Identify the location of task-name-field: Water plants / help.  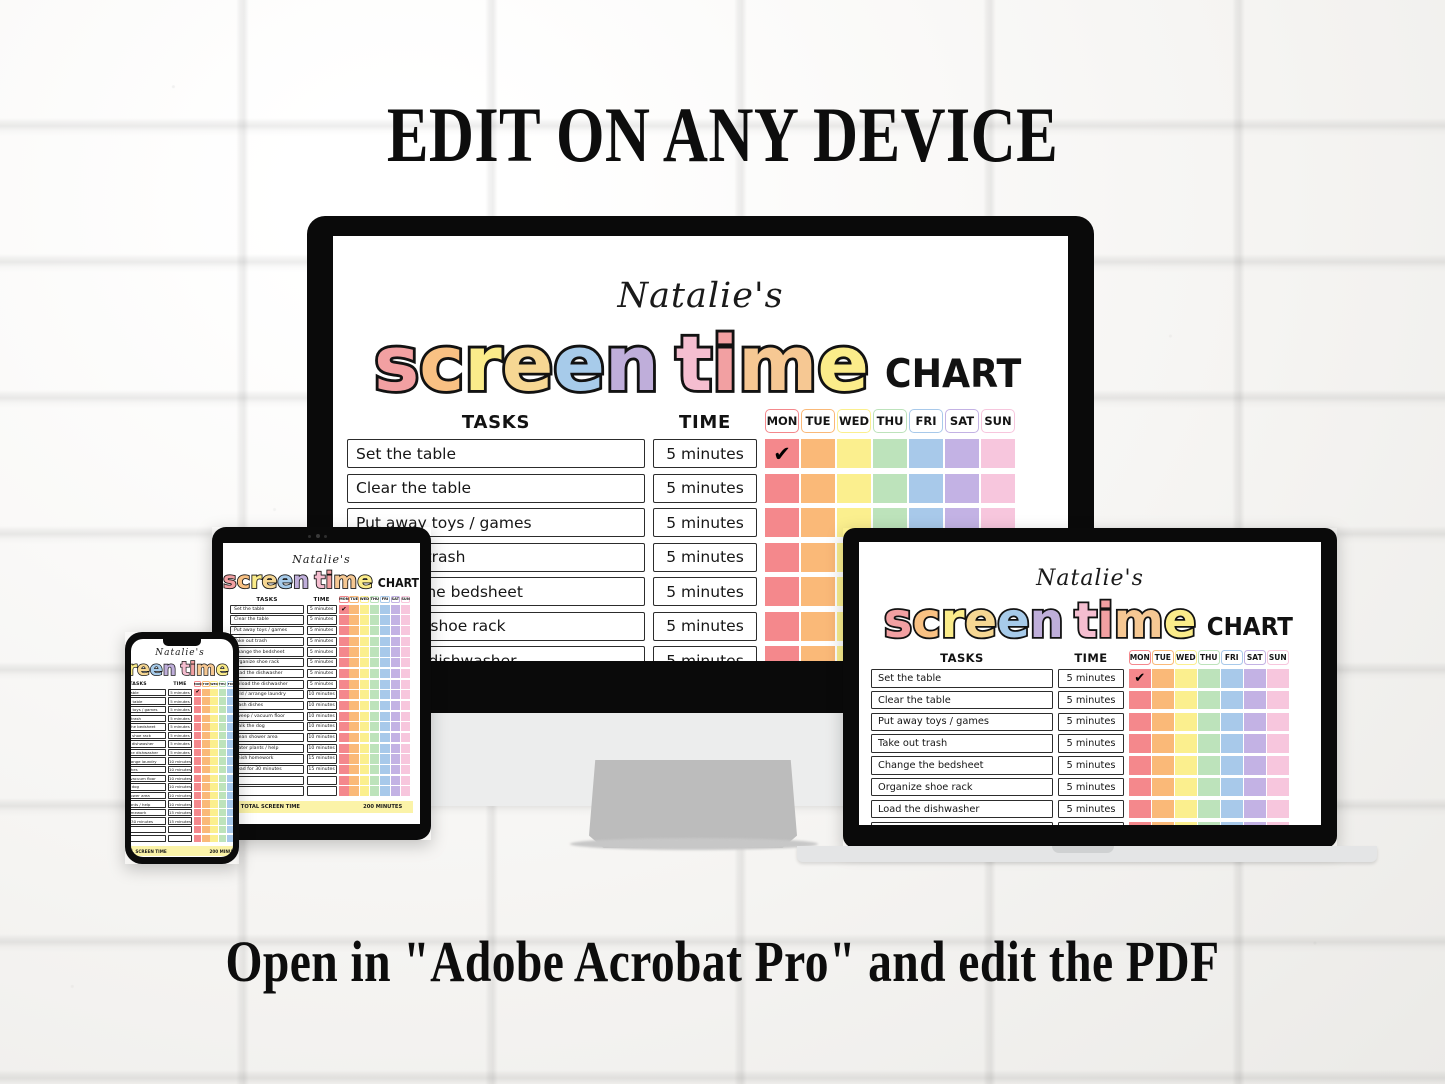
(148, 804).